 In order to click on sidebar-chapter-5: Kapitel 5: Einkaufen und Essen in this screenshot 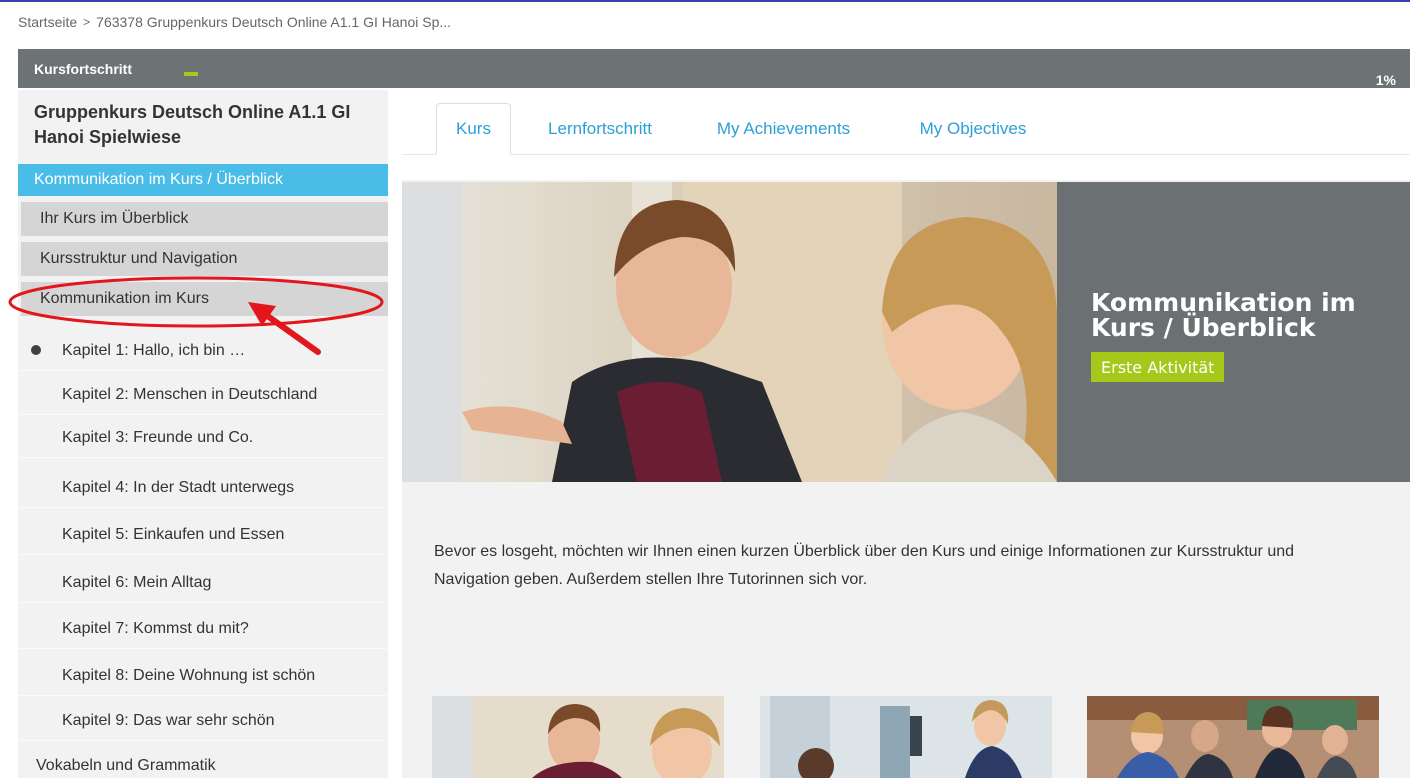, I will do `click(203, 535)`.